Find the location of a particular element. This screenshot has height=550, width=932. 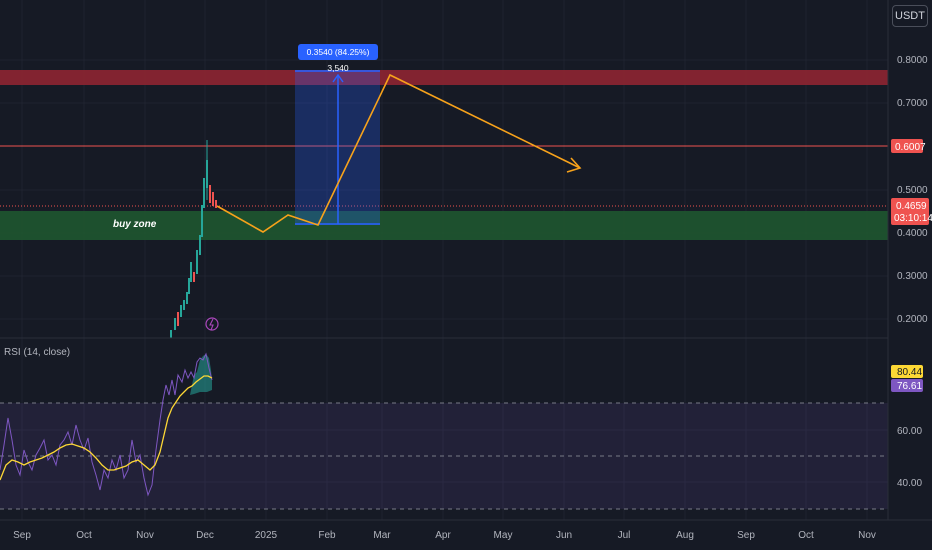

countdown-text: 03:10:14 is located at coordinates (913, 218).